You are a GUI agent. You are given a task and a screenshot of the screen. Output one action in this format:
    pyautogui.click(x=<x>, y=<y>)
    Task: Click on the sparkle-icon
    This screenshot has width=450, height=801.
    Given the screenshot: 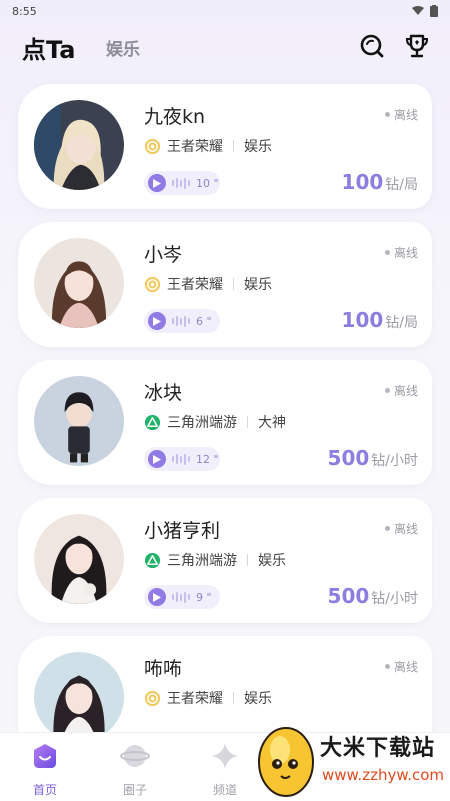 What is the action you would take?
    pyautogui.click(x=225, y=756)
    